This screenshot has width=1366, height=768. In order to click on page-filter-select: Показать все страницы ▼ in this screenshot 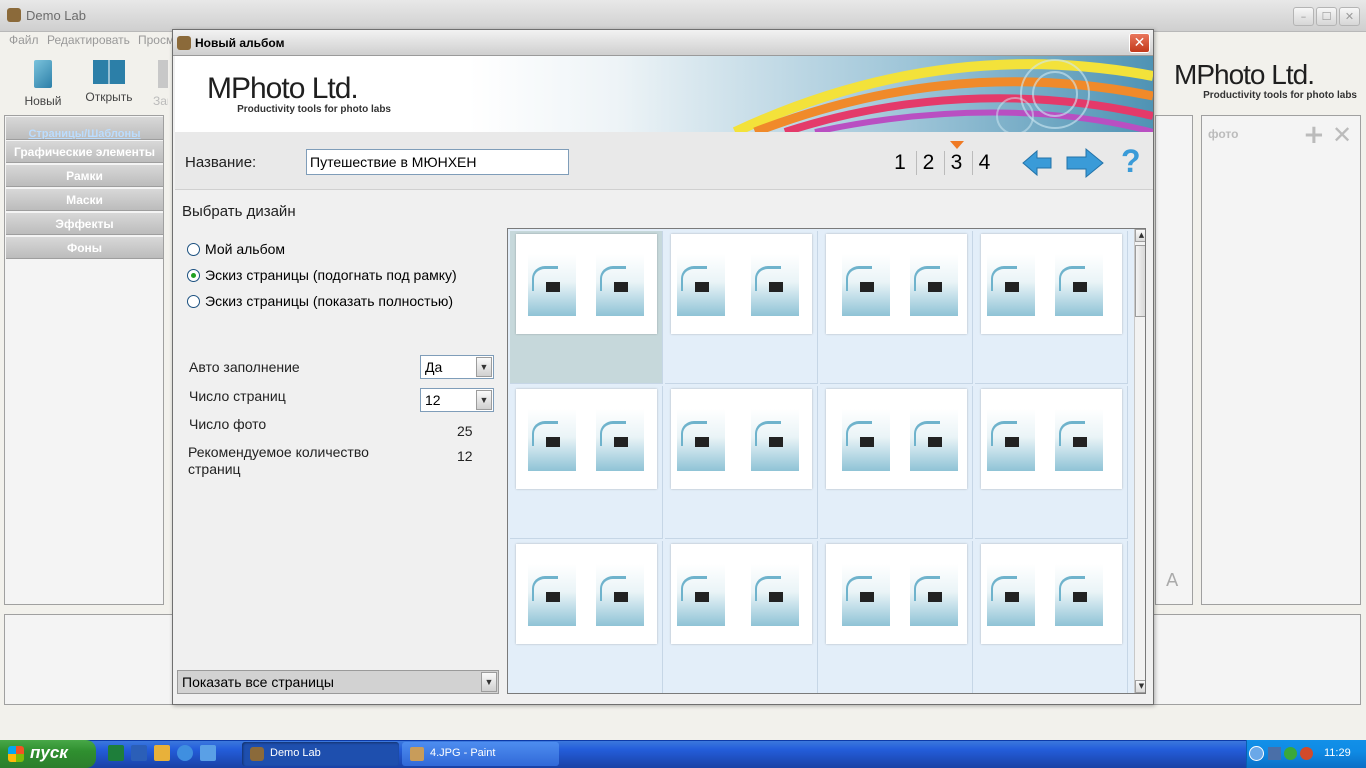, I will do `click(338, 682)`.